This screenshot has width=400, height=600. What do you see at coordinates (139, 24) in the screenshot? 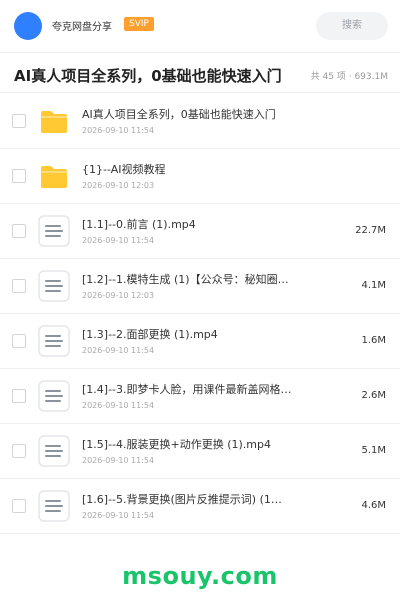
I see `svip-badge: SVIP` at bounding box center [139, 24].